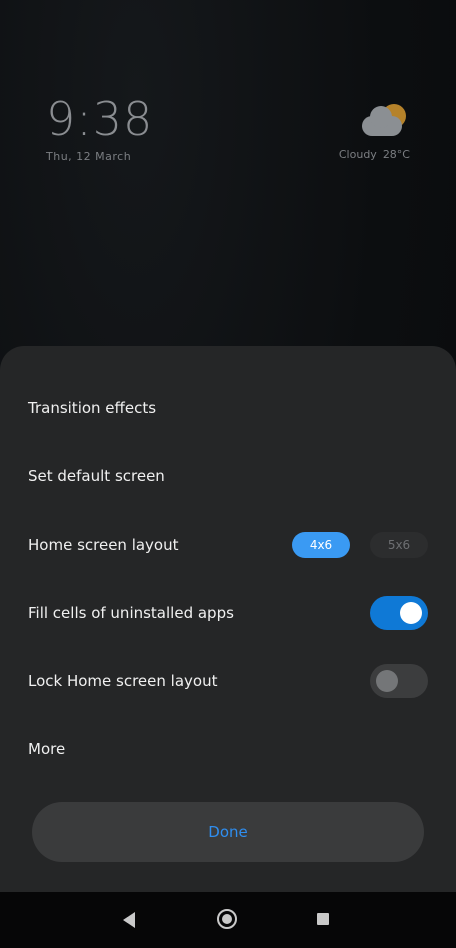  Describe the element at coordinates (89, 156) in the screenshot. I see `clock-date: Thu, 12 March` at that location.